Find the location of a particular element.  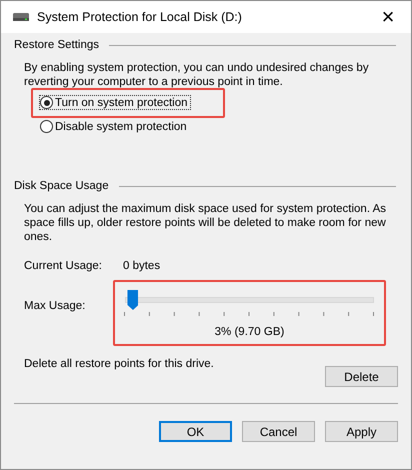

radio-option: Disable system protection is located at coordinates (114, 126).